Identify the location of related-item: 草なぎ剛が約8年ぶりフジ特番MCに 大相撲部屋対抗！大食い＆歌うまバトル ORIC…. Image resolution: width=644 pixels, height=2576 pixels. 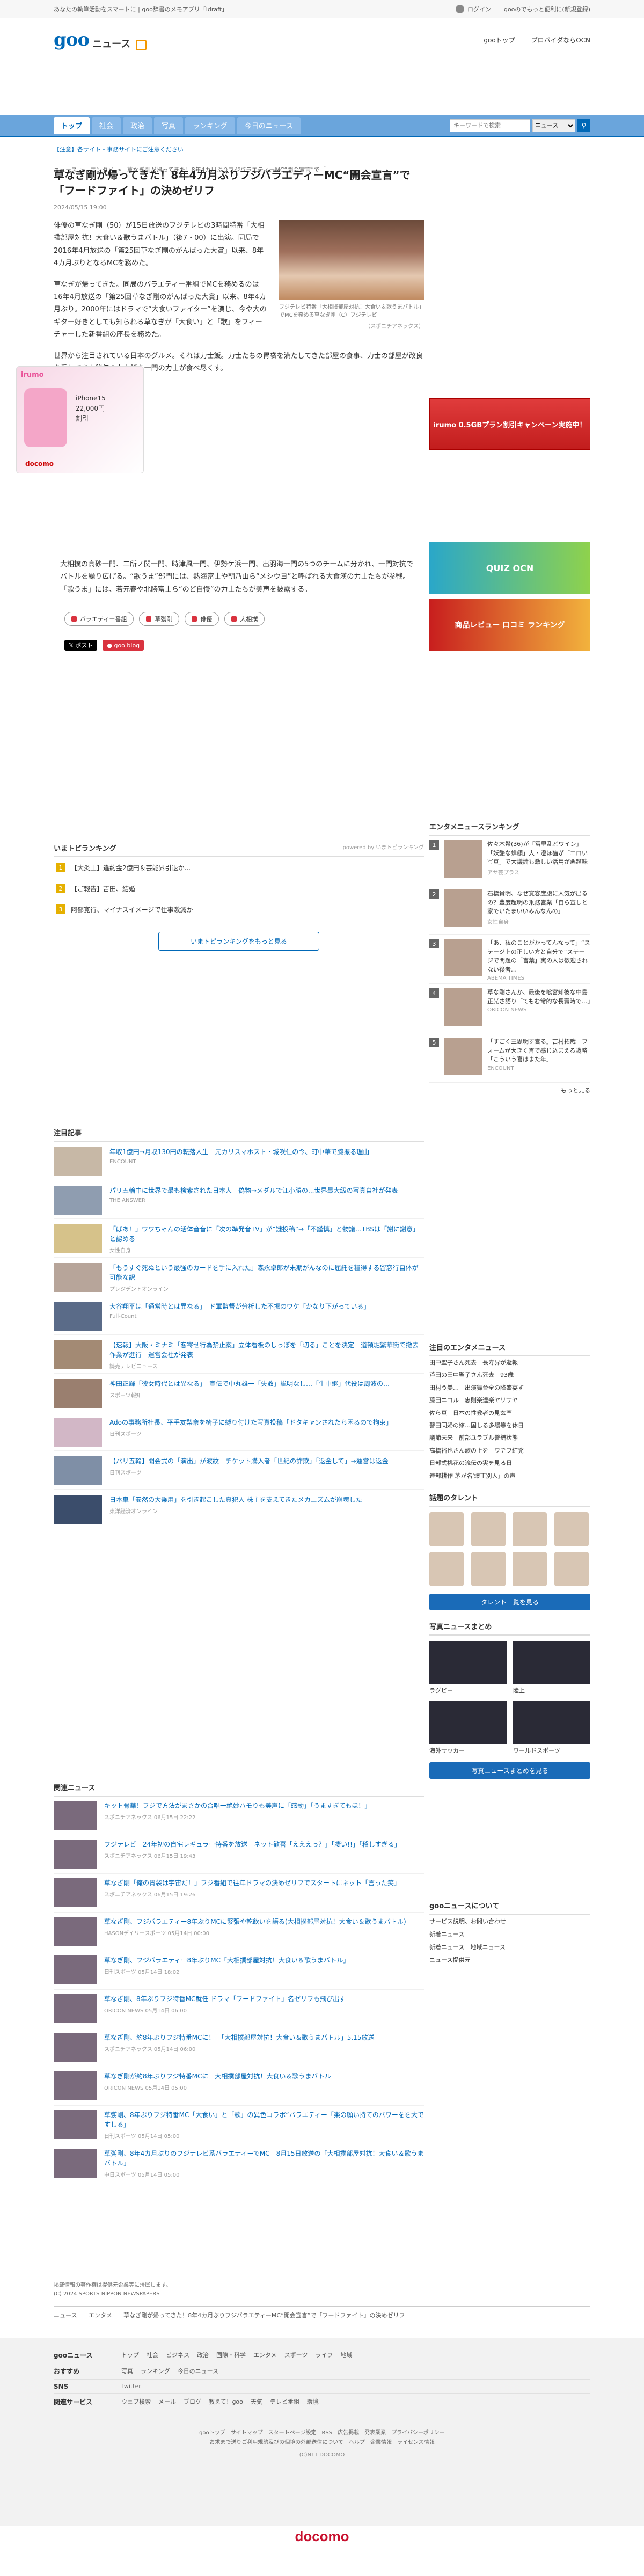
(239, 2086).